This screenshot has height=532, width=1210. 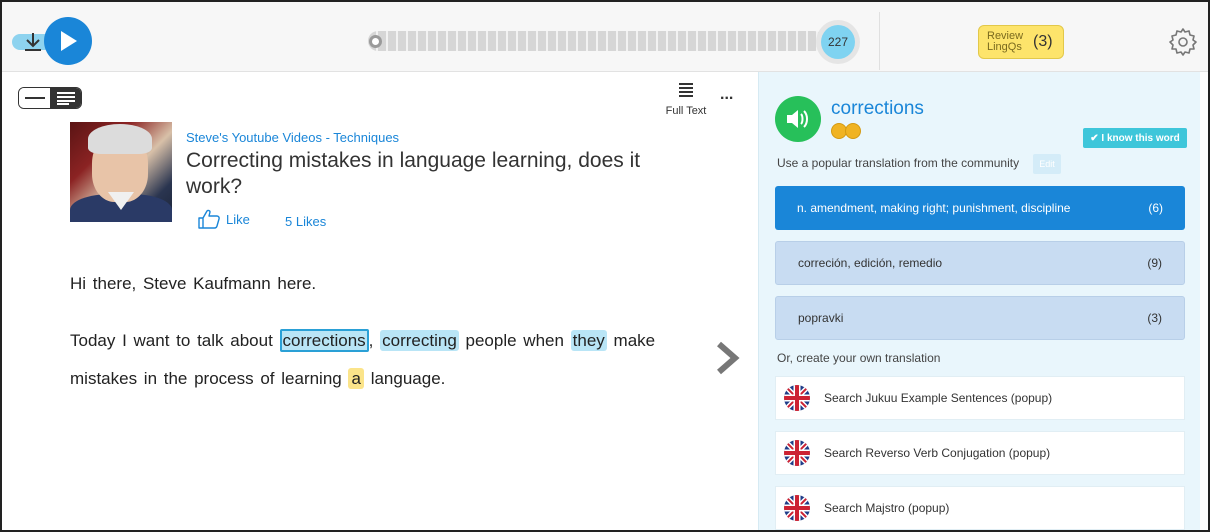 I want to click on lesson-words: people when, so click(x=515, y=340).